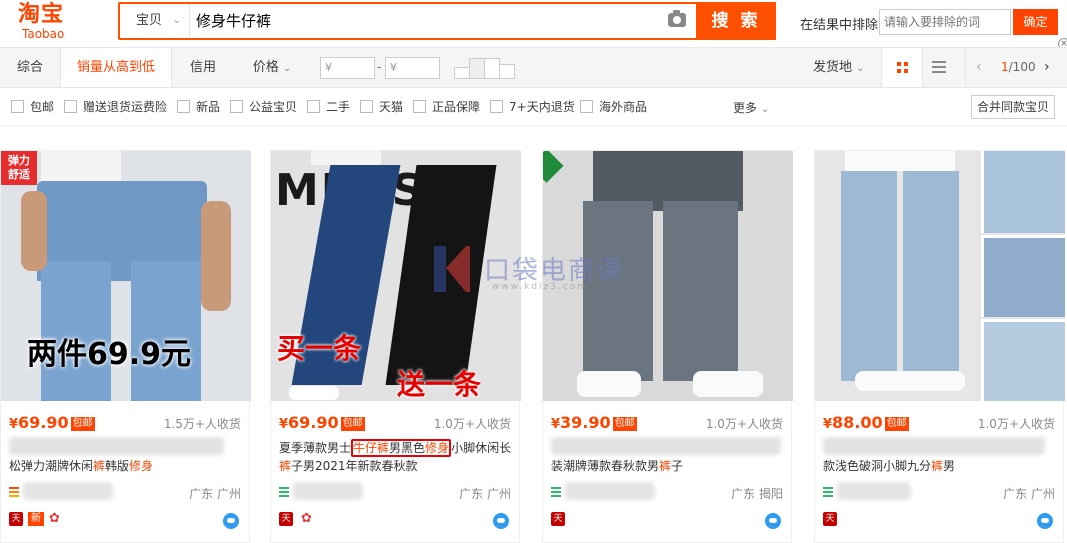  Describe the element at coordinates (677, 18) in the screenshot. I see `camera-icon` at that location.